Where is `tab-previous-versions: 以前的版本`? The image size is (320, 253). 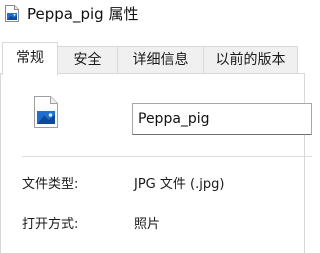
tab-previous-versions: 以前的版本 is located at coordinates (250, 60).